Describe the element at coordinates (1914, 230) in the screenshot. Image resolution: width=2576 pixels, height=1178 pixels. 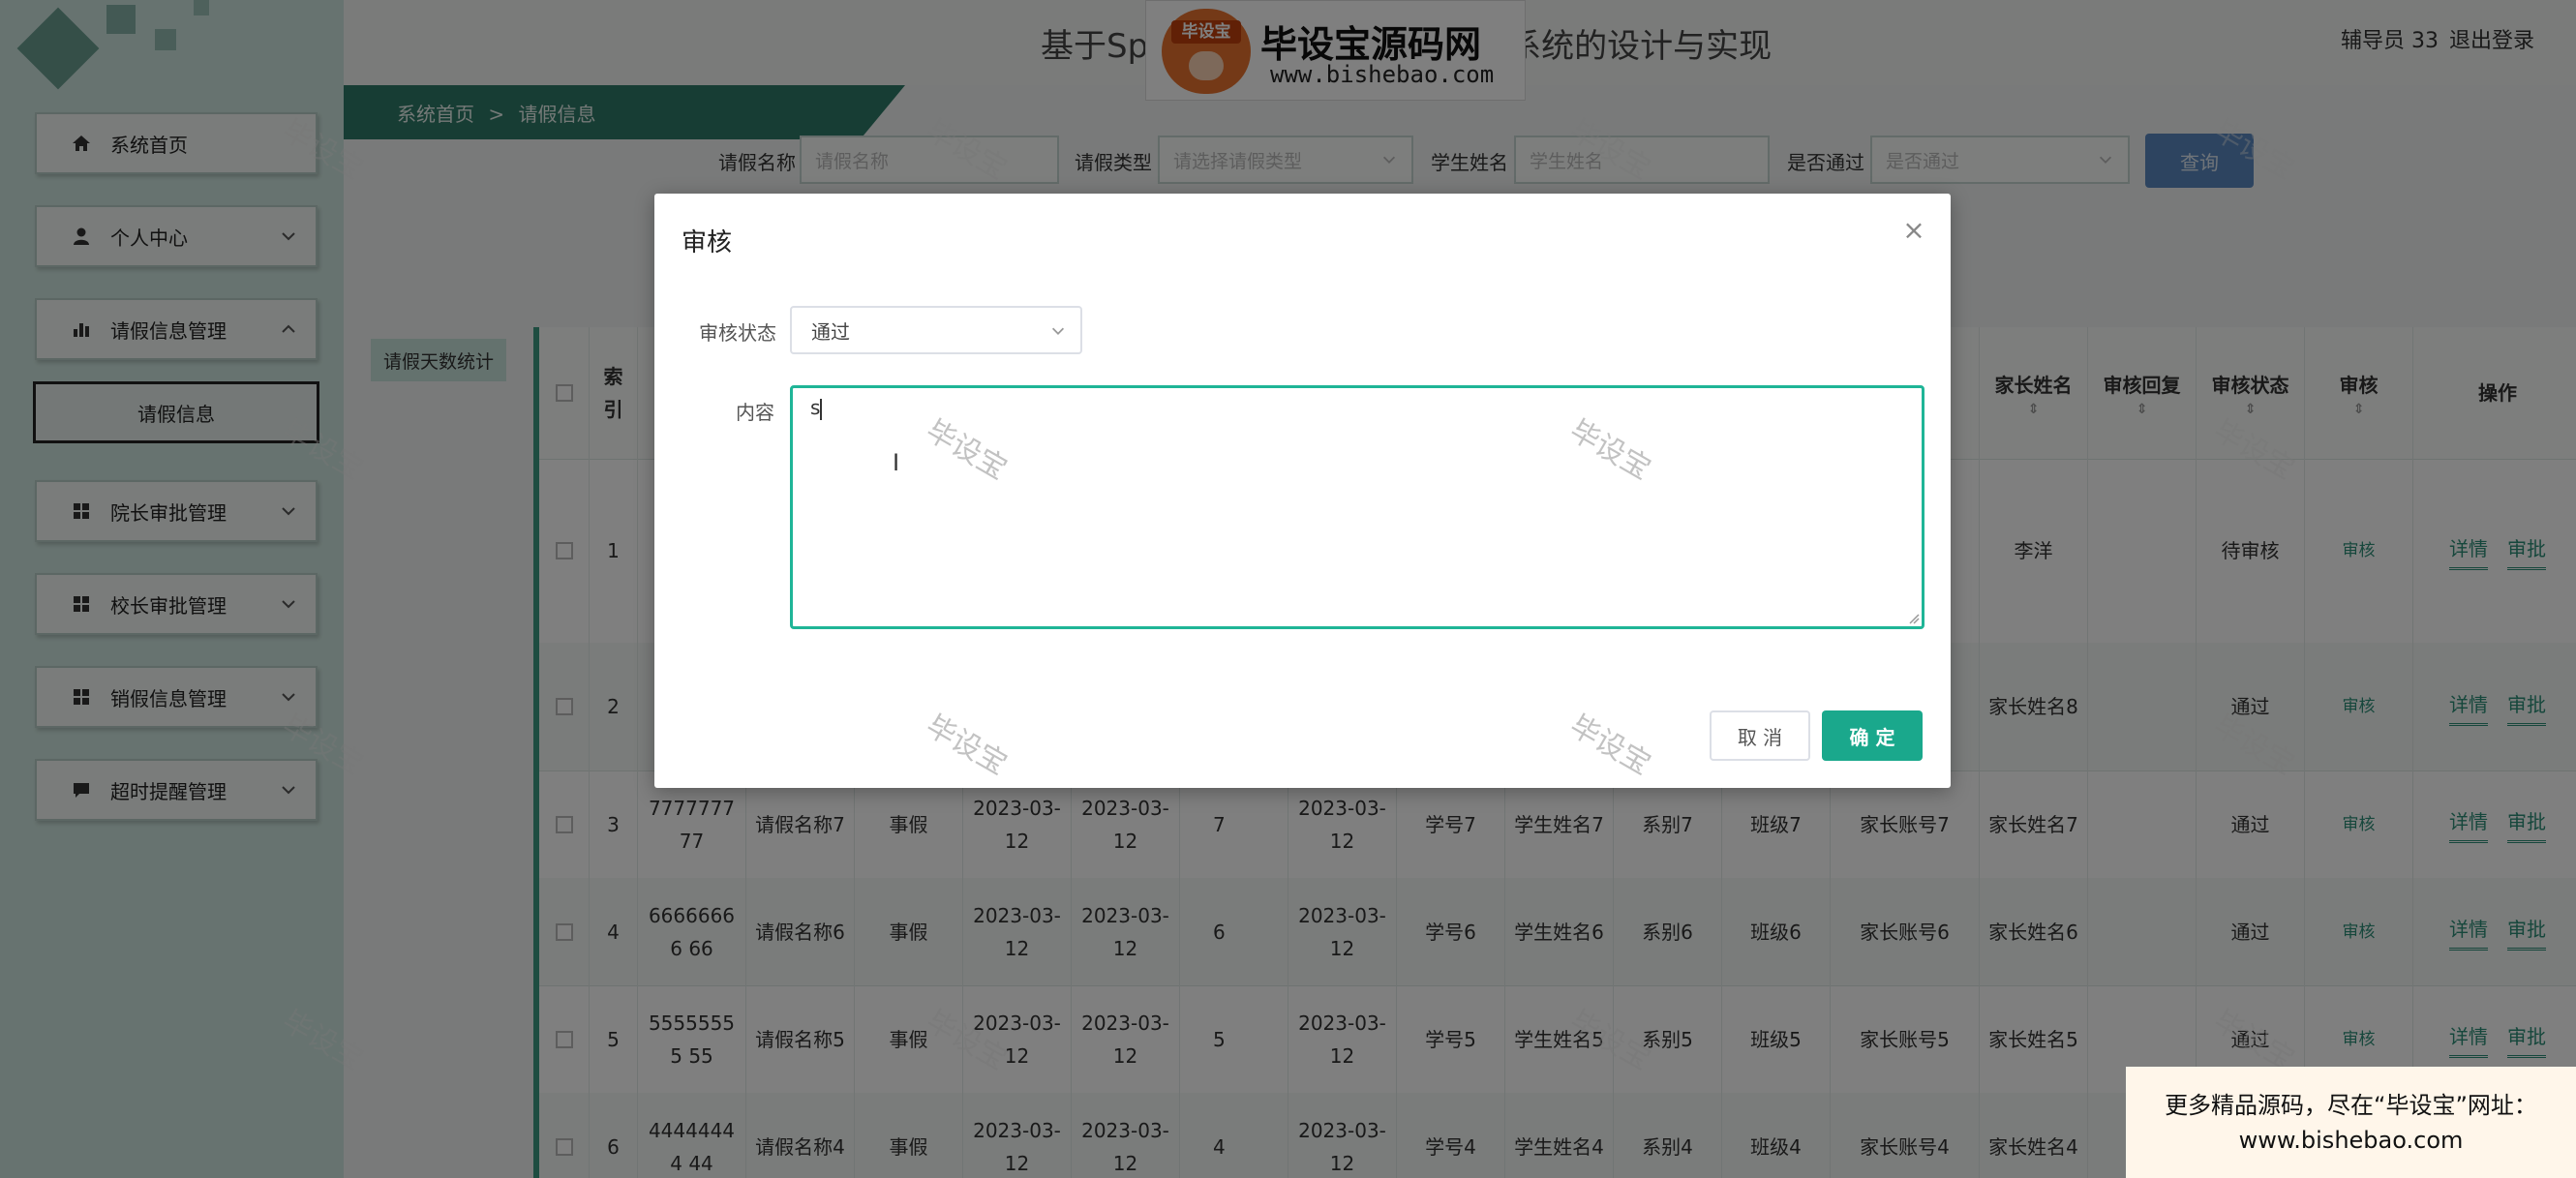
I see `close-icon: ×` at that location.